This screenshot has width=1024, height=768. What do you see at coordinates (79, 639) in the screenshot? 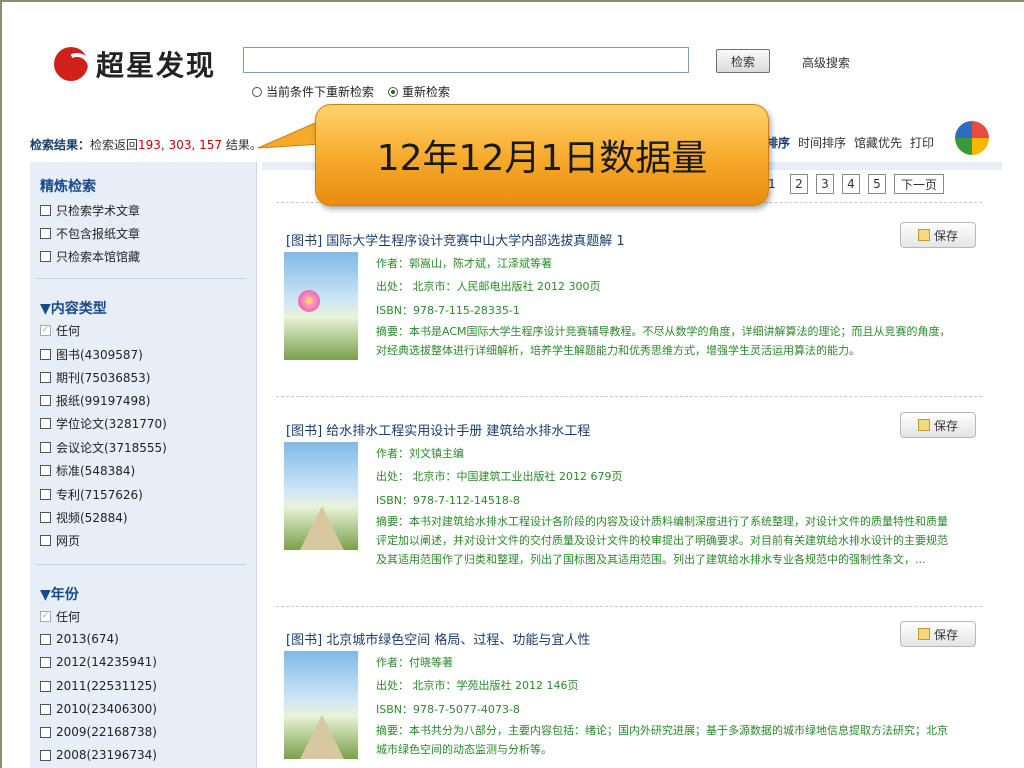
I see `year-2013: 2013(674)` at bounding box center [79, 639].